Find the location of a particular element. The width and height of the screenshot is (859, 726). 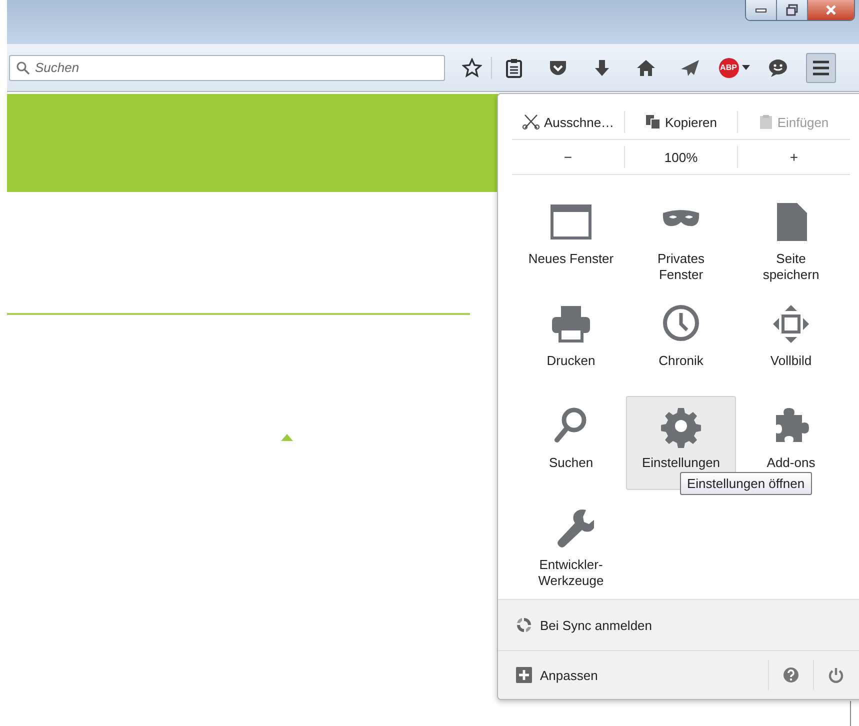

menu-button is located at coordinates (821, 67).